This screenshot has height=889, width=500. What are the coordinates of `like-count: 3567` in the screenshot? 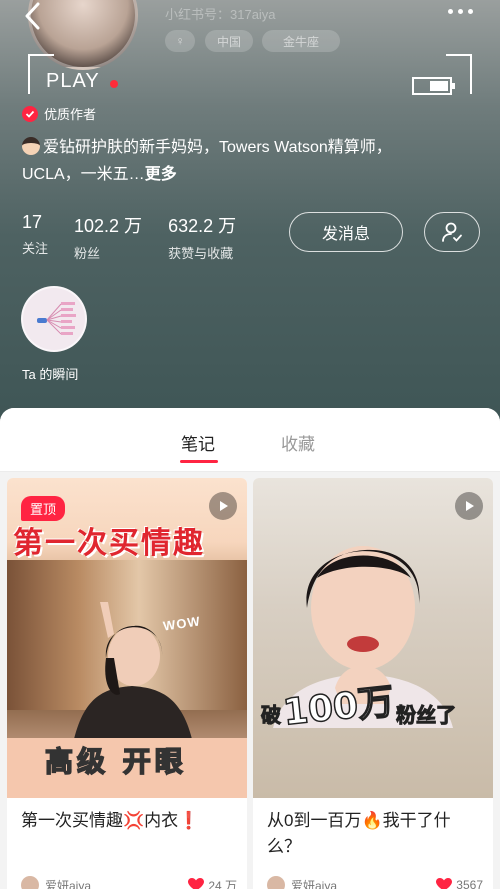 It's located at (459, 883).